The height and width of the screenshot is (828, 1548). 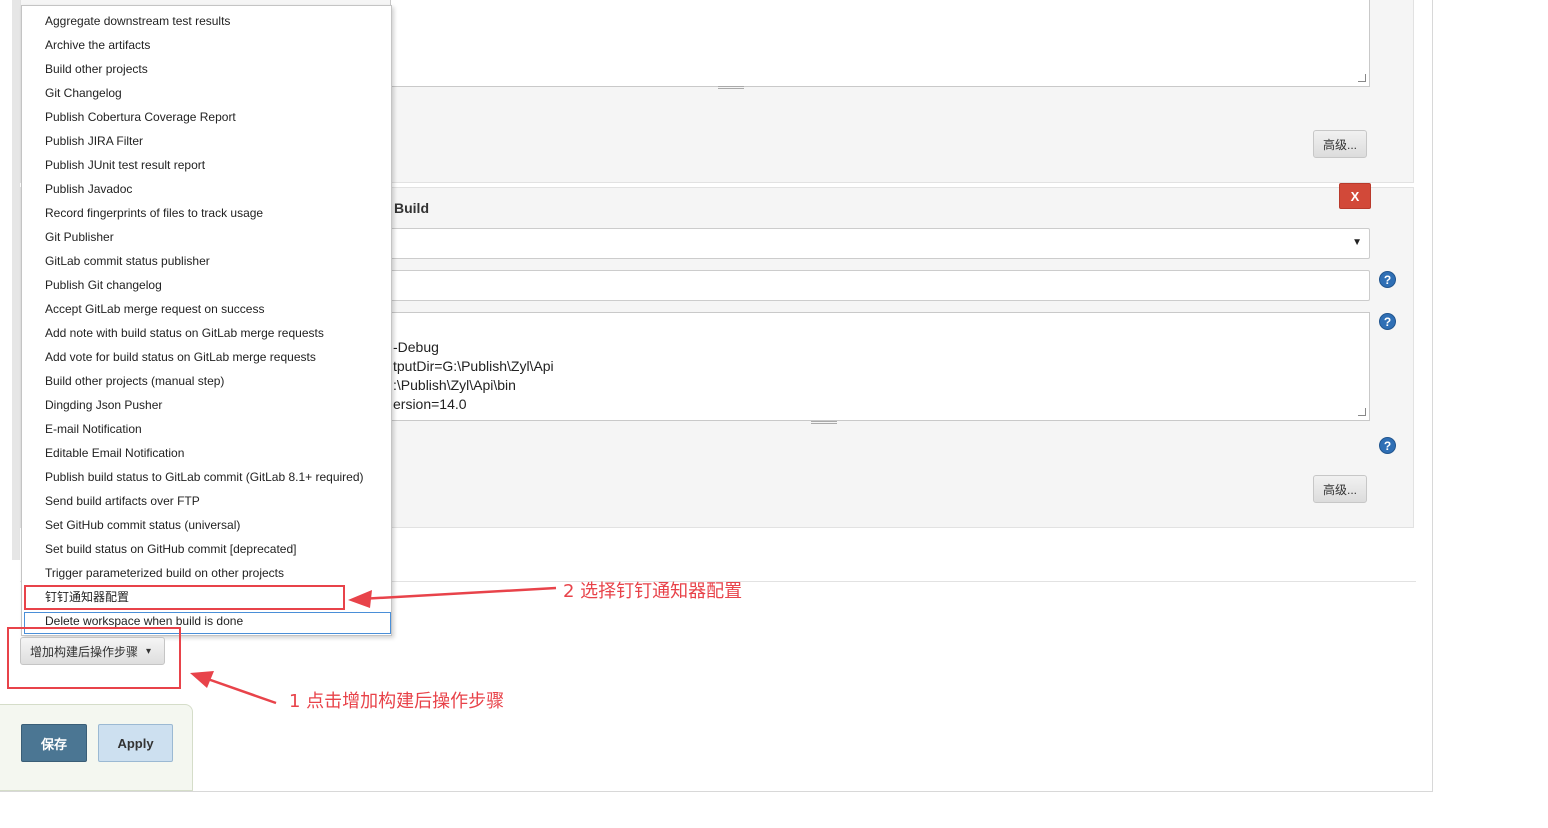 I want to click on annotation-step2: 2 选择钉钉通知器配置, so click(x=653, y=591).